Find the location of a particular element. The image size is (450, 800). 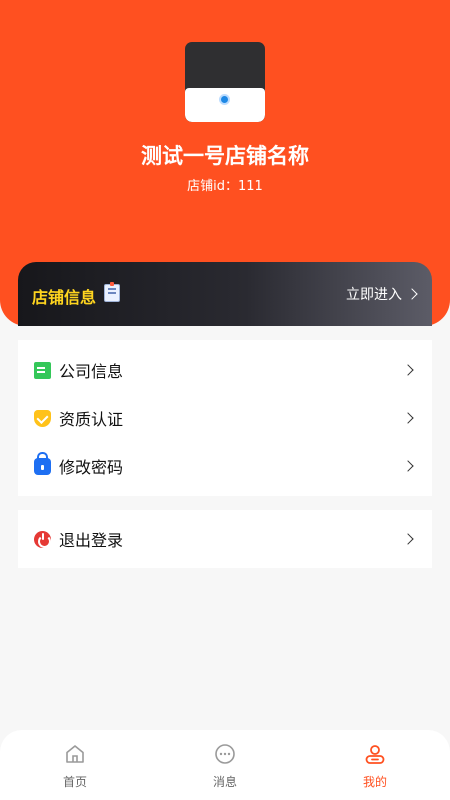

tab-messages: 消息 is located at coordinates (225, 766).